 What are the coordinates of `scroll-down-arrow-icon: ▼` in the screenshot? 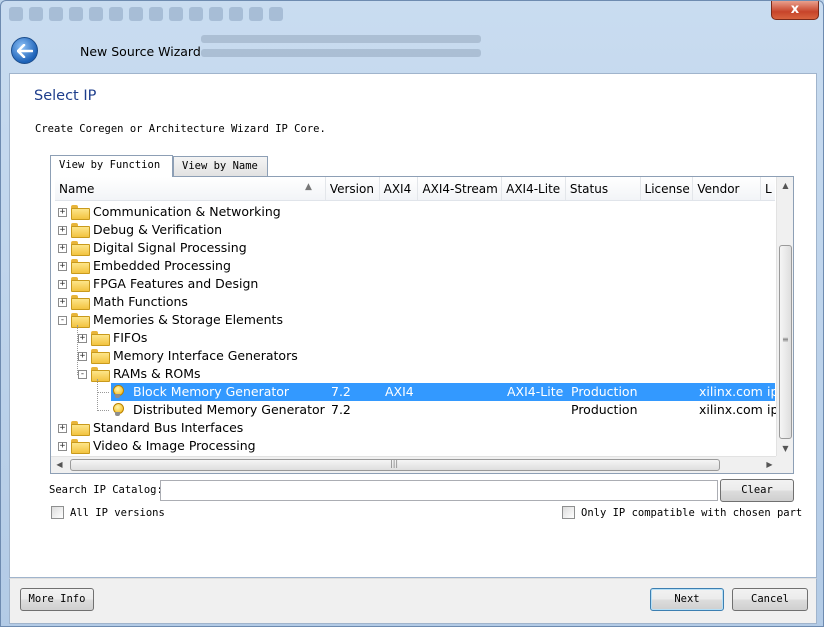 It's located at (785, 448).